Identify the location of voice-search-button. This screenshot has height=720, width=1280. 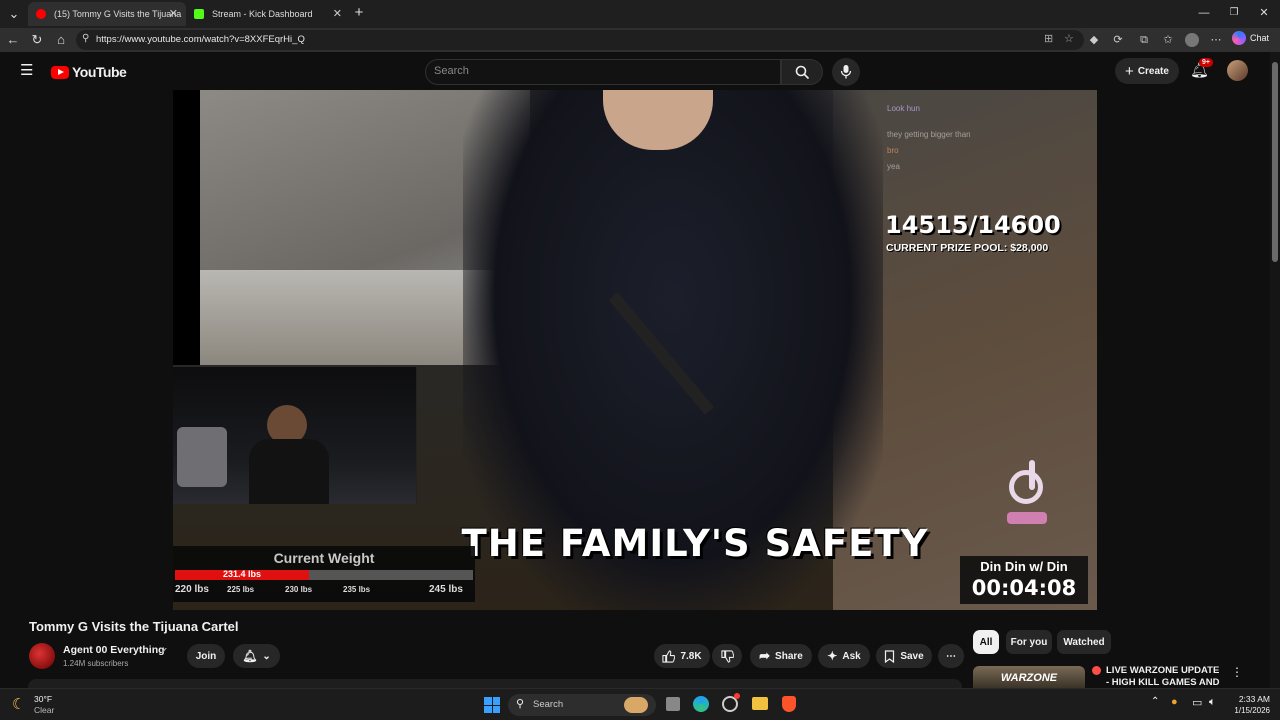
(846, 72).